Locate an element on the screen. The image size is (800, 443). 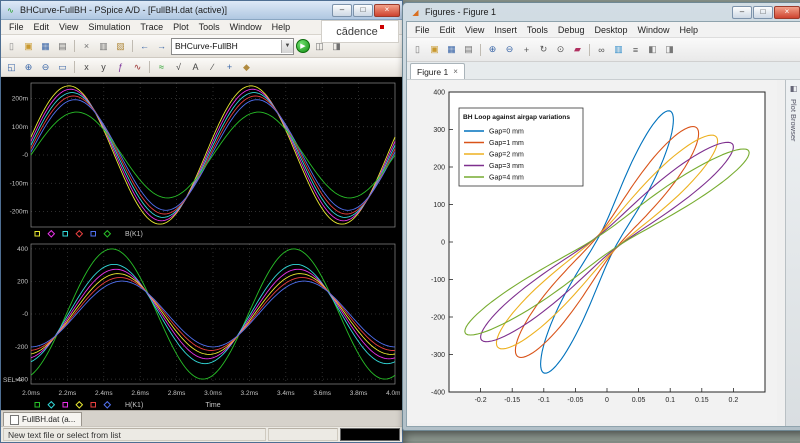
matlab-menu-help: Help is located at coordinates (689, 30).